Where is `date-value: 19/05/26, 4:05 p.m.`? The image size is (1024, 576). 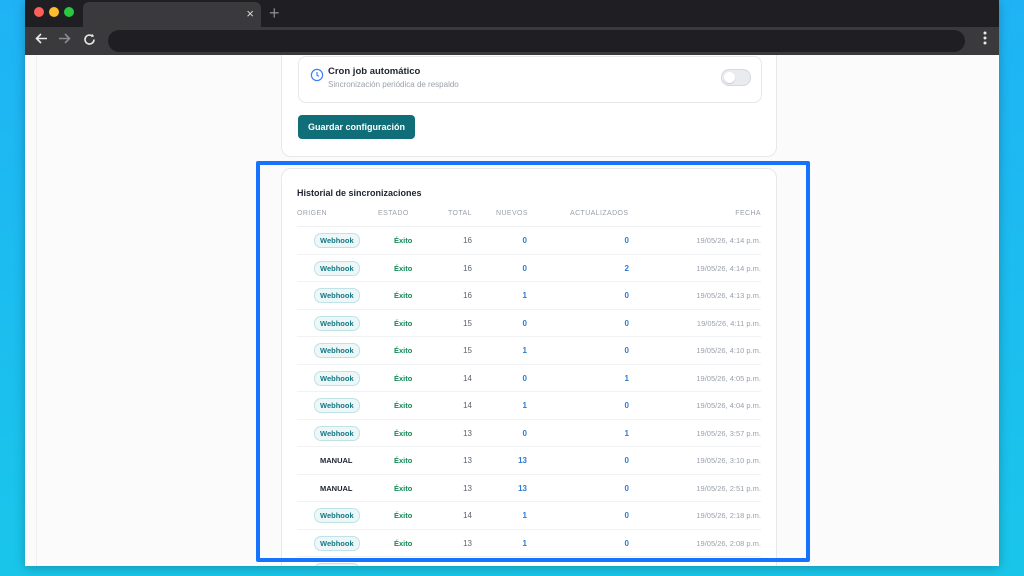
date-value: 19/05/26, 4:05 p.m. is located at coordinates (728, 378).